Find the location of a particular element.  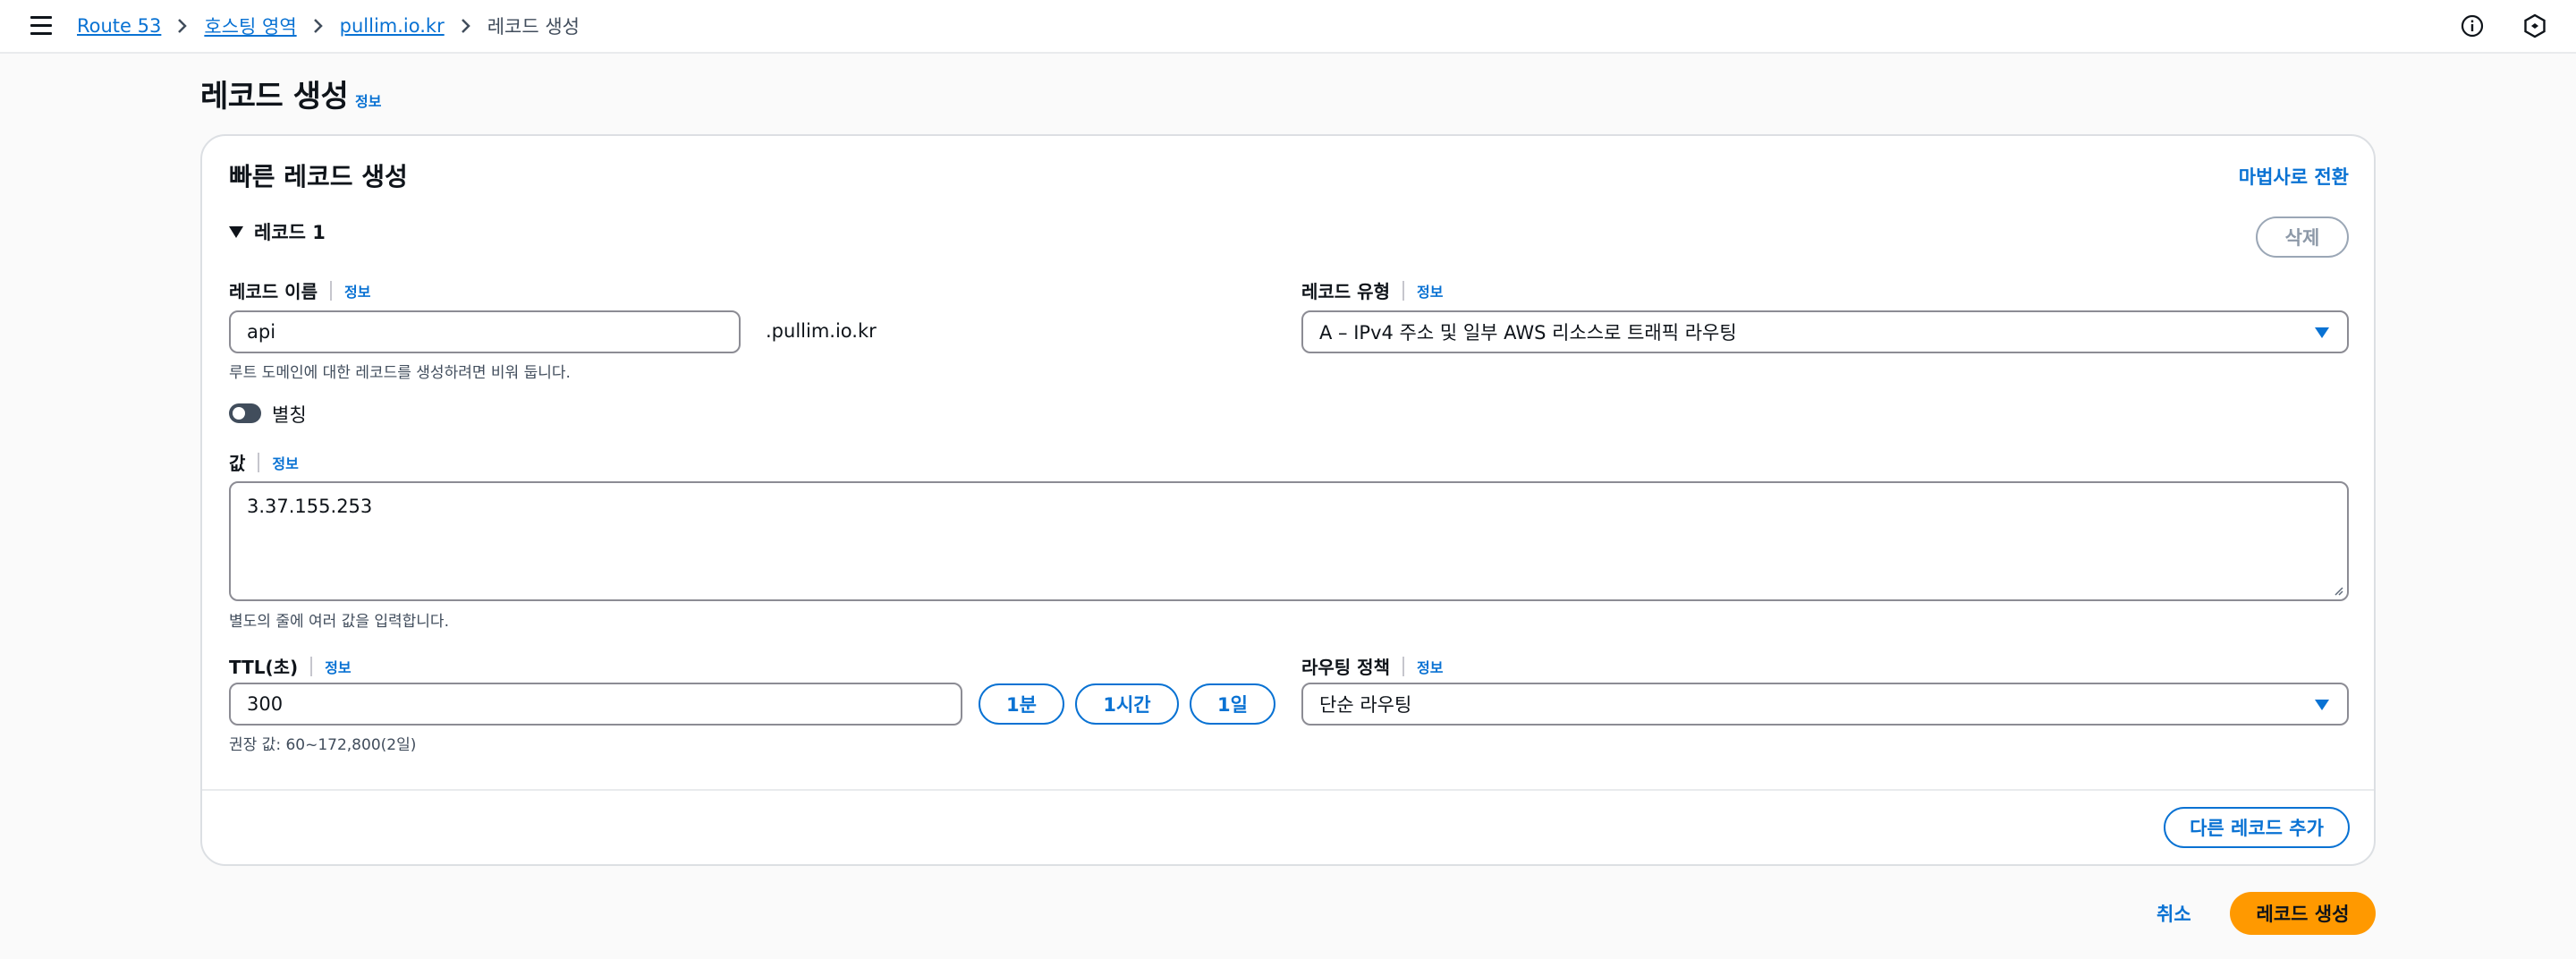

record-type-label: 레코드 유형 정보 is located at coordinates (1372, 290).